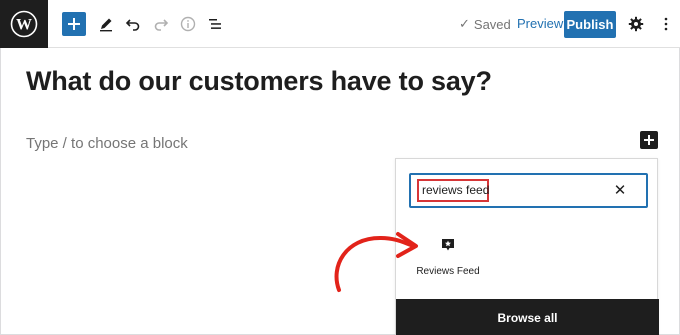 Image resolution: width=680 pixels, height=335 pixels. I want to click on saved-status: ✓ Saved, so click(485, 24).